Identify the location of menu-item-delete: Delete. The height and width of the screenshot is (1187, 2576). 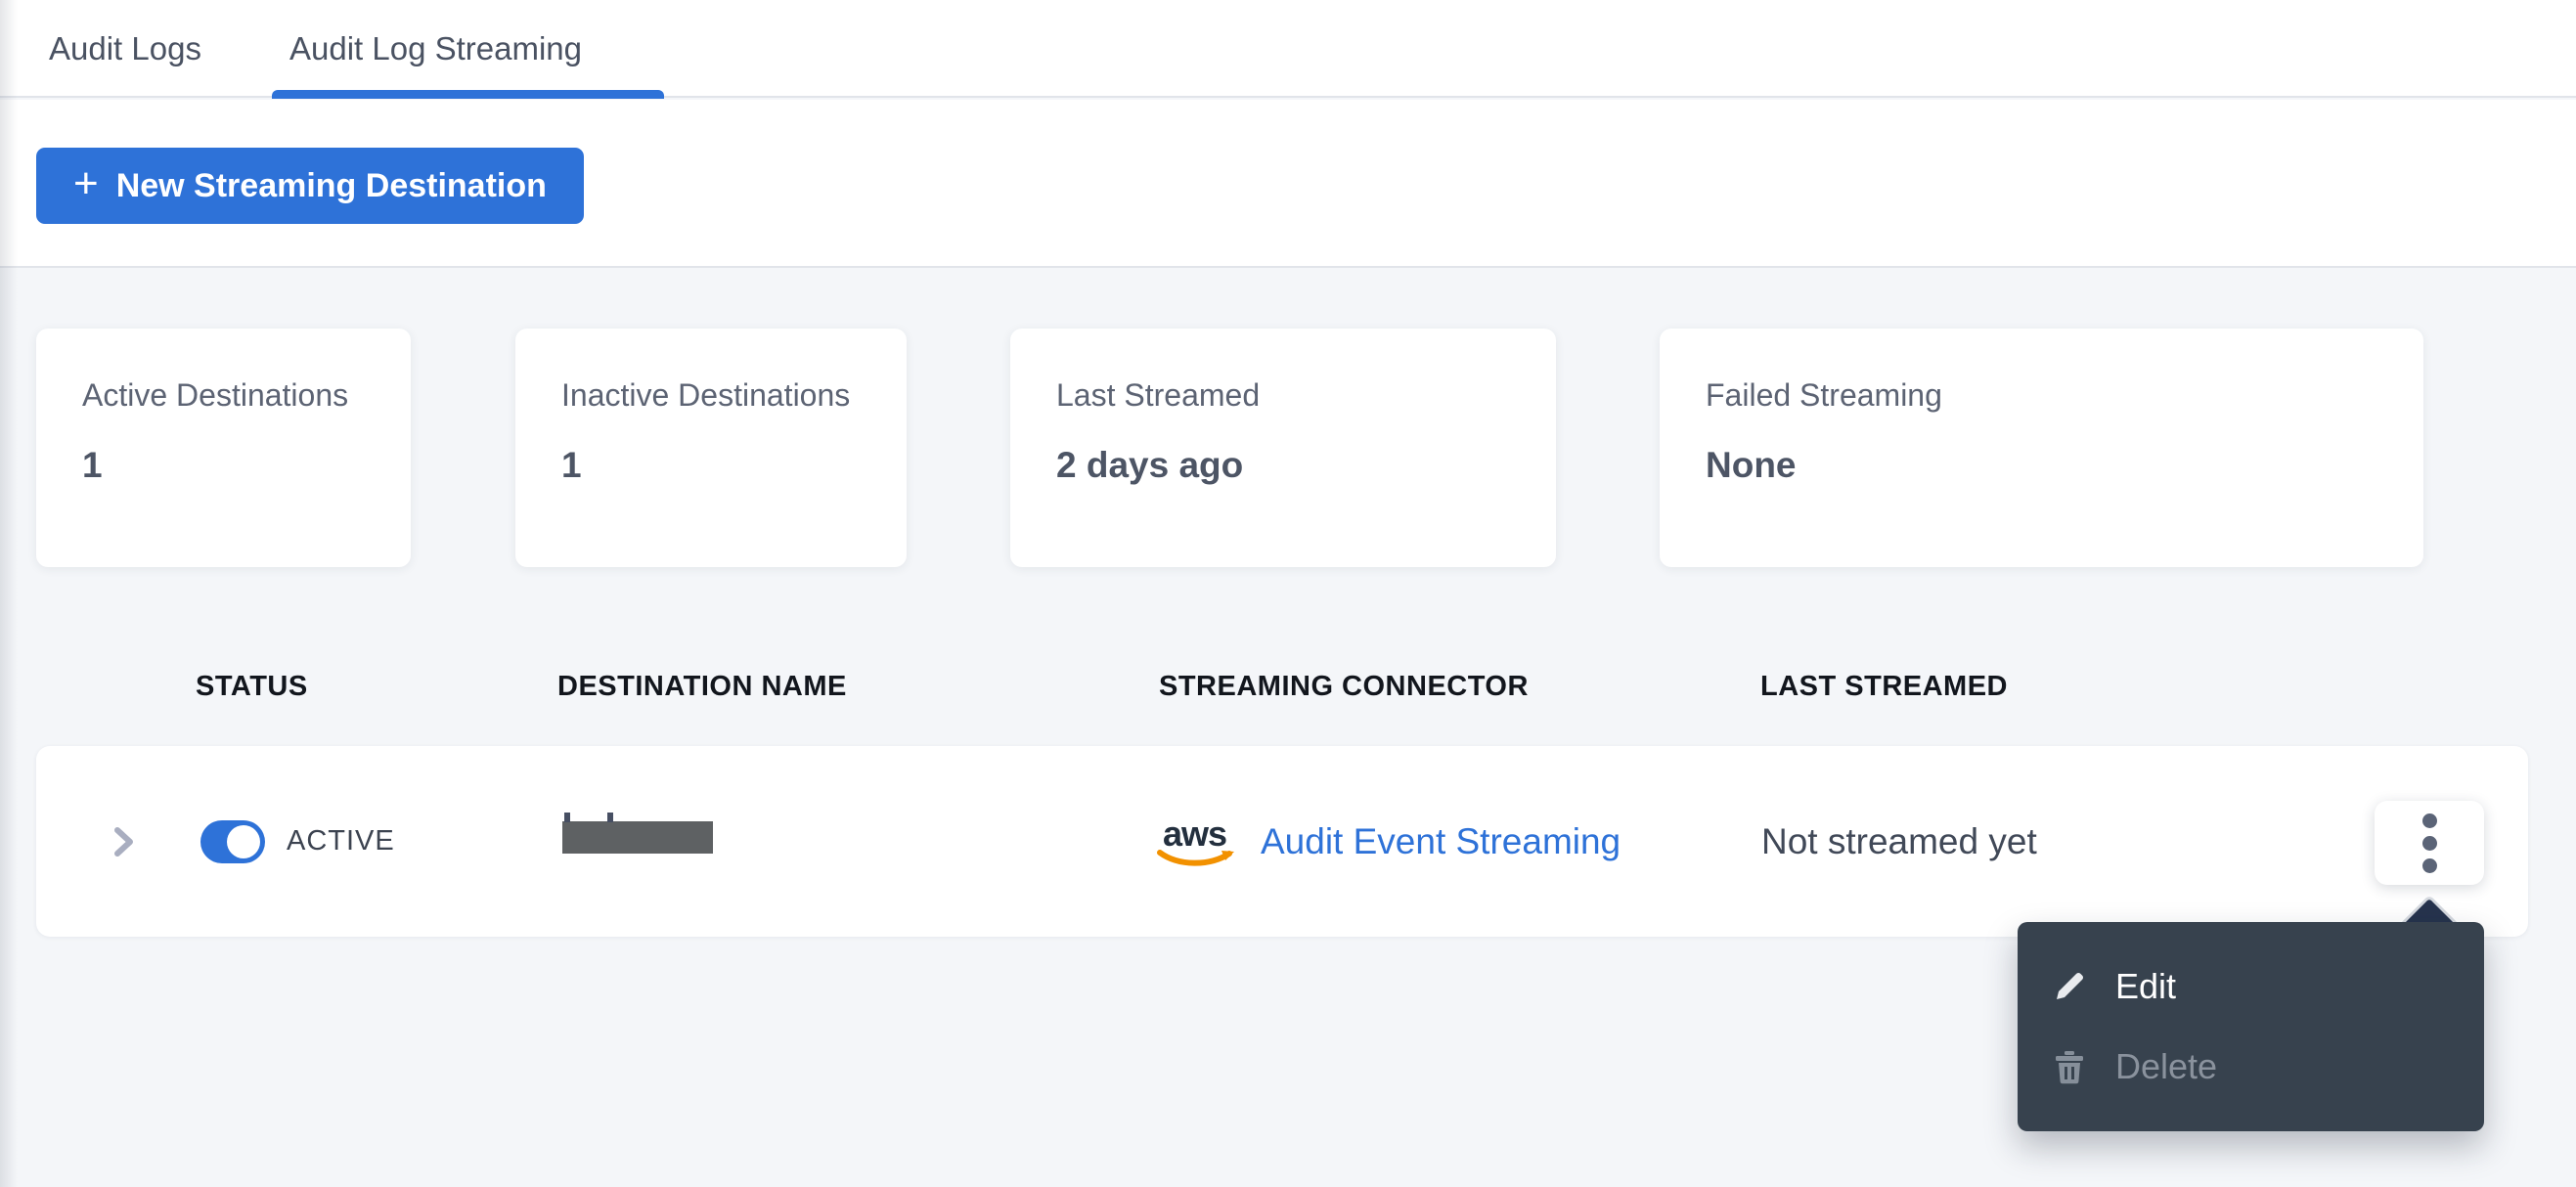
(2251, 1067).